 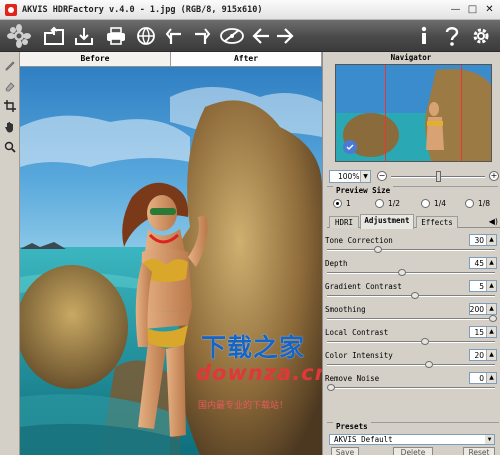 I want to click on param-value: 0, so click(x=481, y=378).